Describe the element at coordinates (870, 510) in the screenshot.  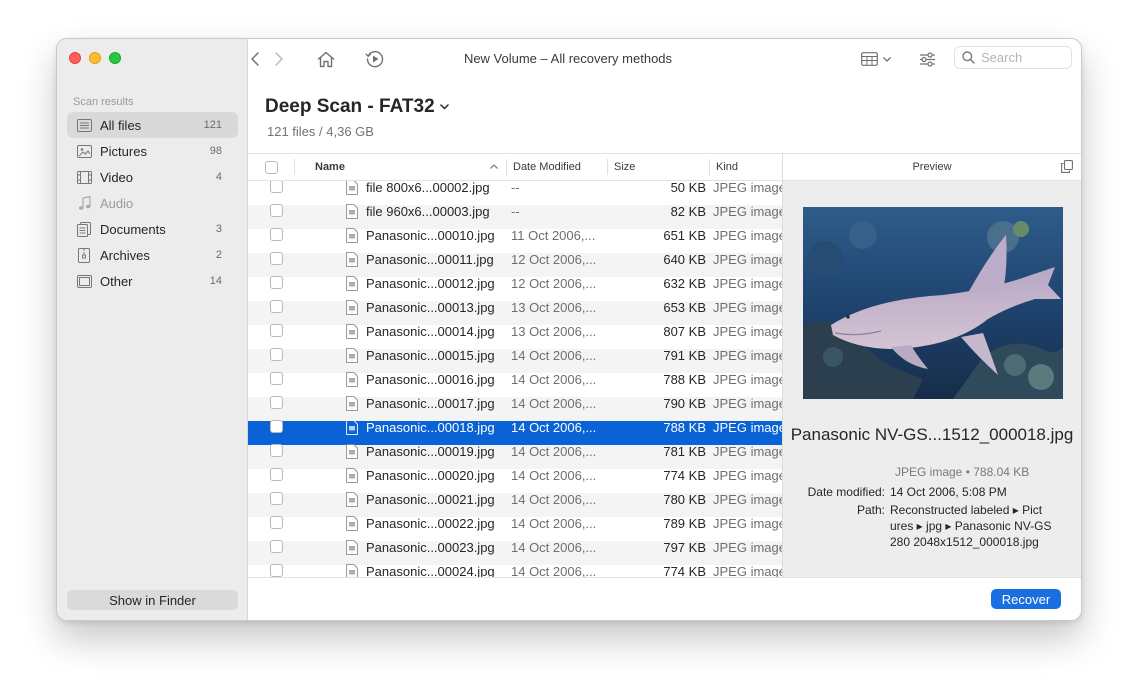
I see `path-label: Path:` at that location.